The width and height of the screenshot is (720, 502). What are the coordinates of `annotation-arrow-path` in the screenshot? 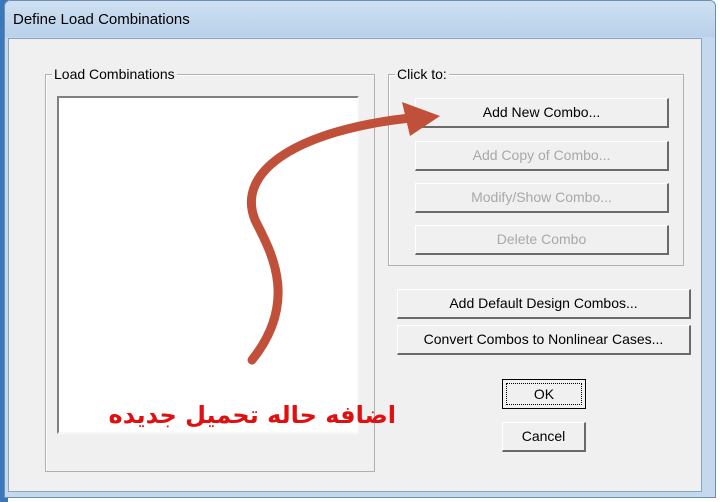 It's located at (330, 239).